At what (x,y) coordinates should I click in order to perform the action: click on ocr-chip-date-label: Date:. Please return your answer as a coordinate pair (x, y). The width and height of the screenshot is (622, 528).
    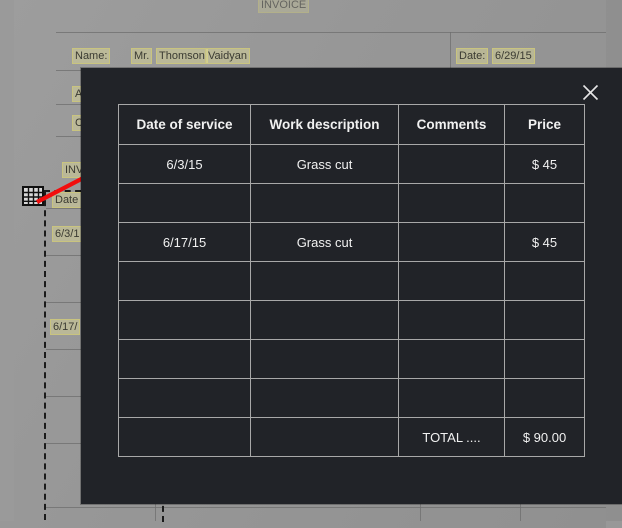
    Looking at the image, I should click on (472, 56).